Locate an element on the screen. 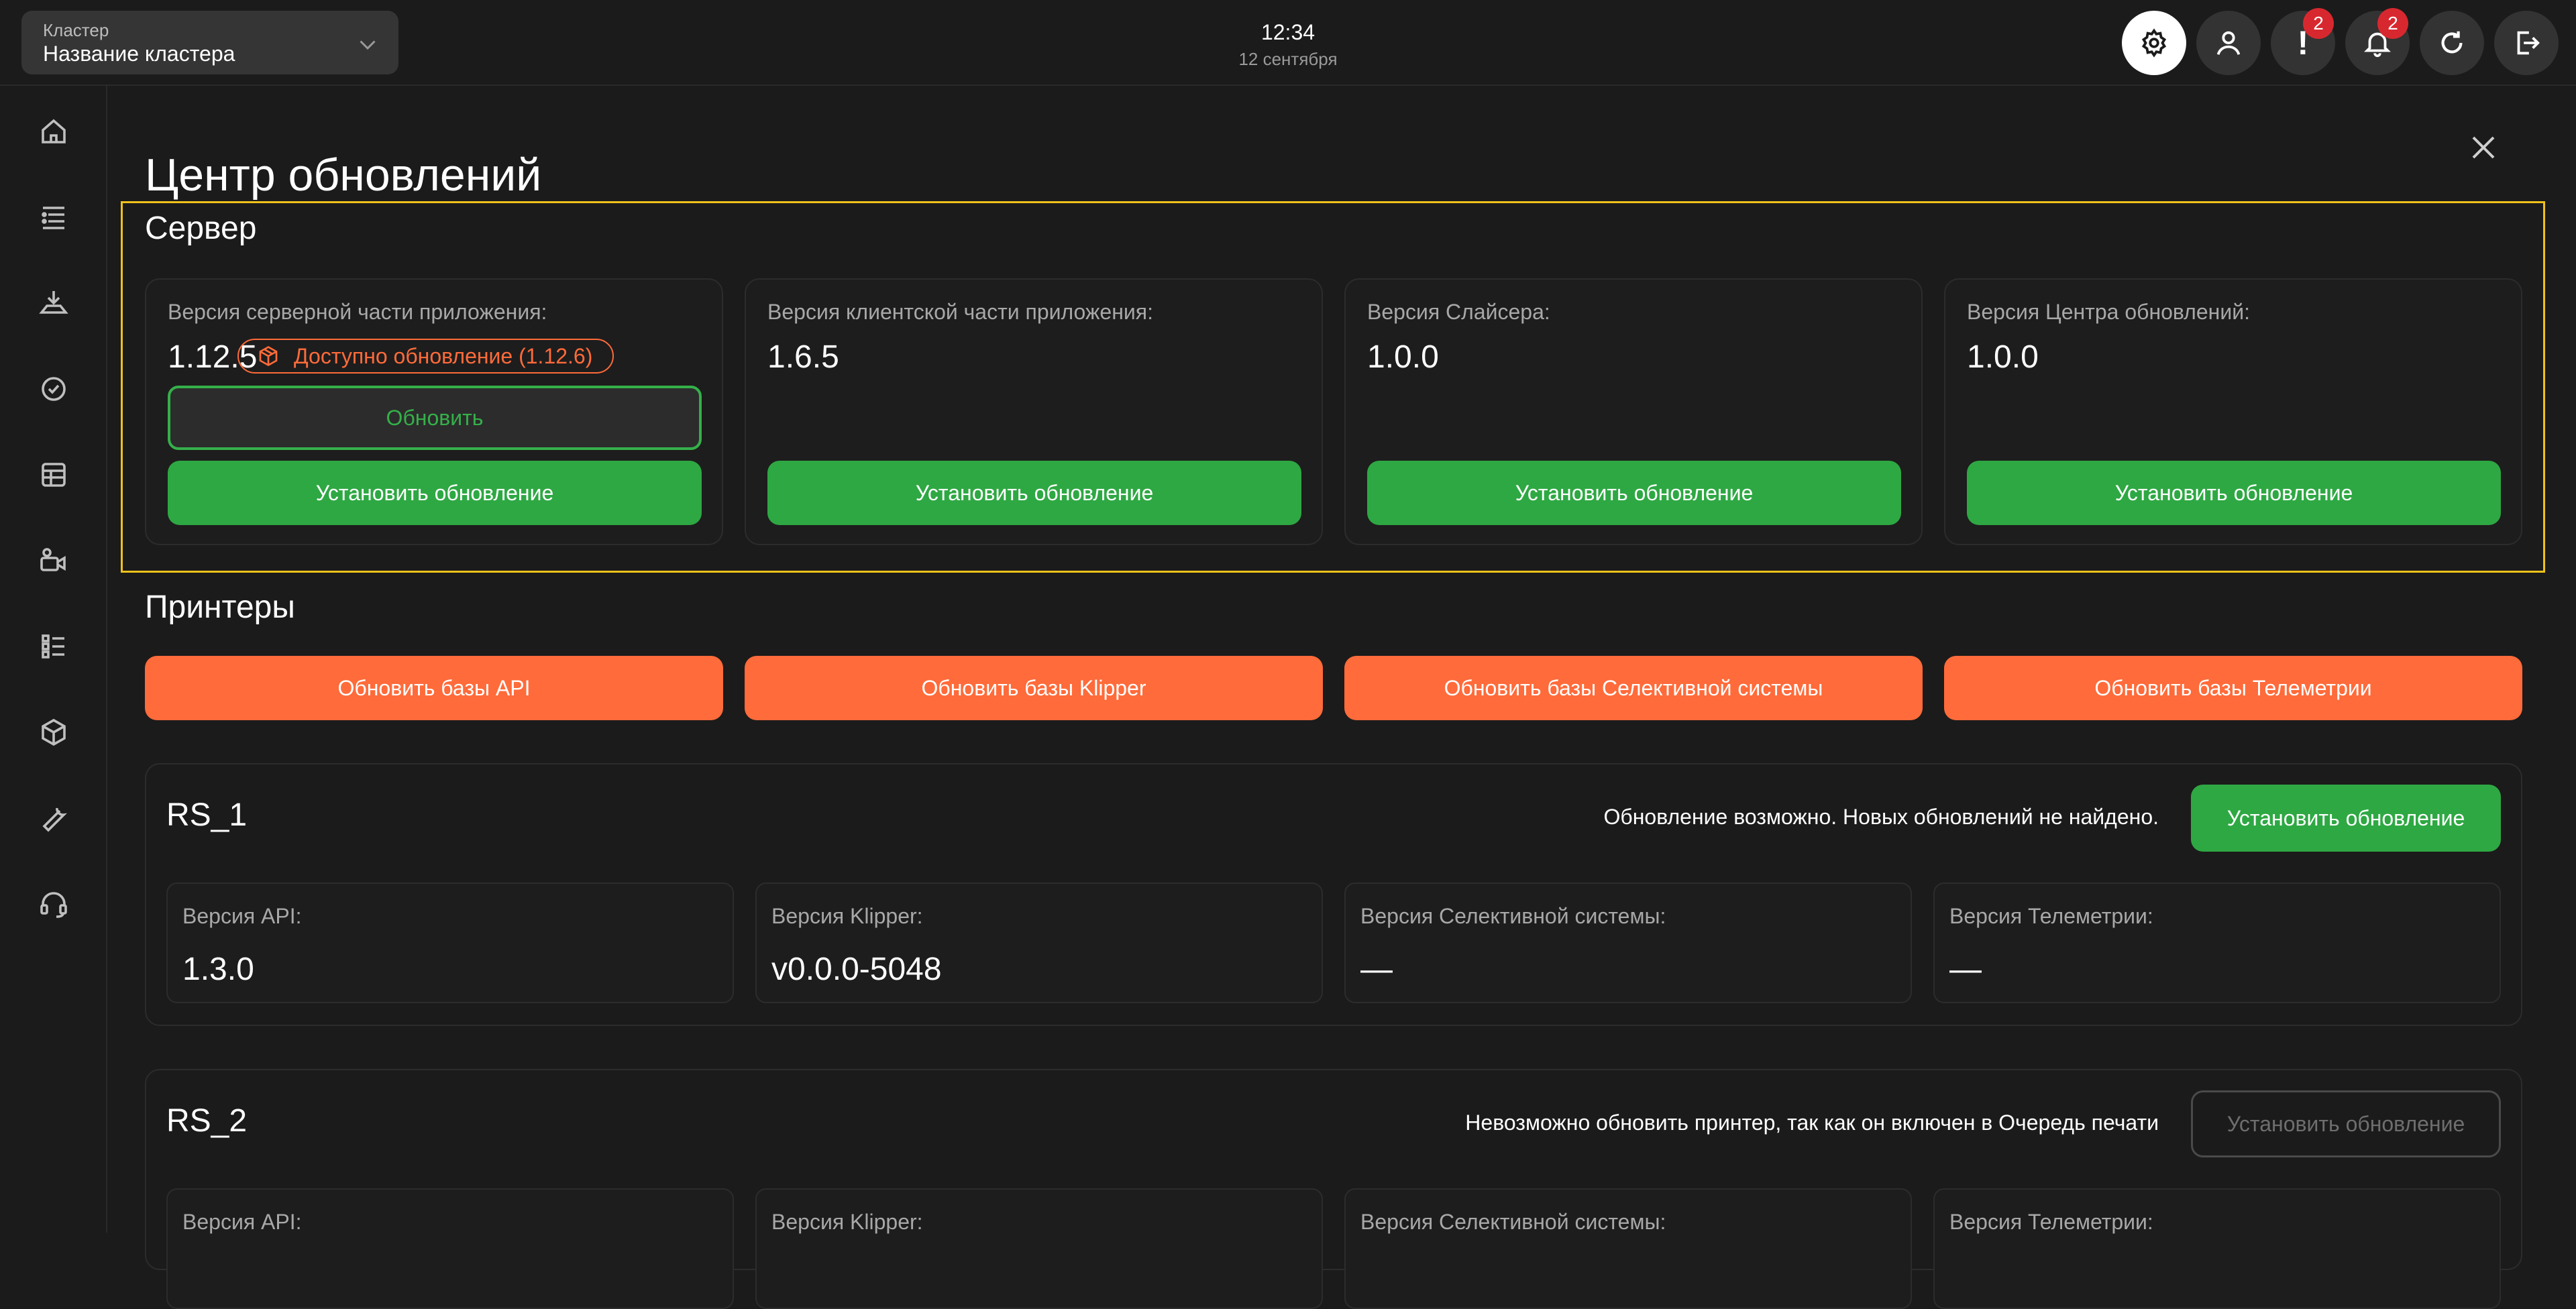  card-label: Версия серверной части приложения: is located at coordinates (357, 312).